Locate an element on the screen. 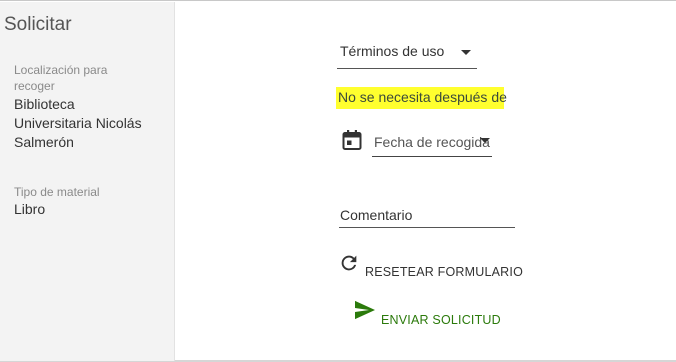  panel-title: Solicitar is located at coordinates (38, 24).